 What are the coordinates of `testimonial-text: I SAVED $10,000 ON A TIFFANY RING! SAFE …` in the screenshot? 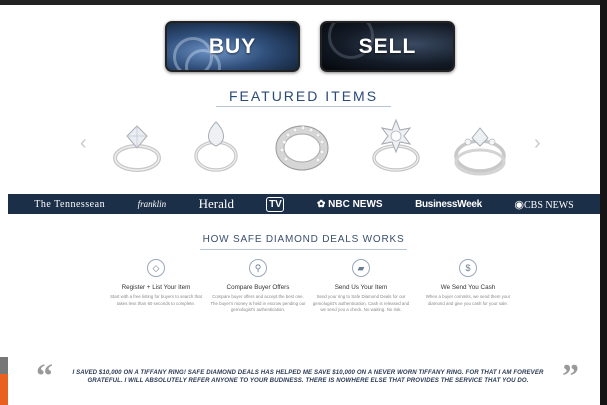 It's located at (308, 377).